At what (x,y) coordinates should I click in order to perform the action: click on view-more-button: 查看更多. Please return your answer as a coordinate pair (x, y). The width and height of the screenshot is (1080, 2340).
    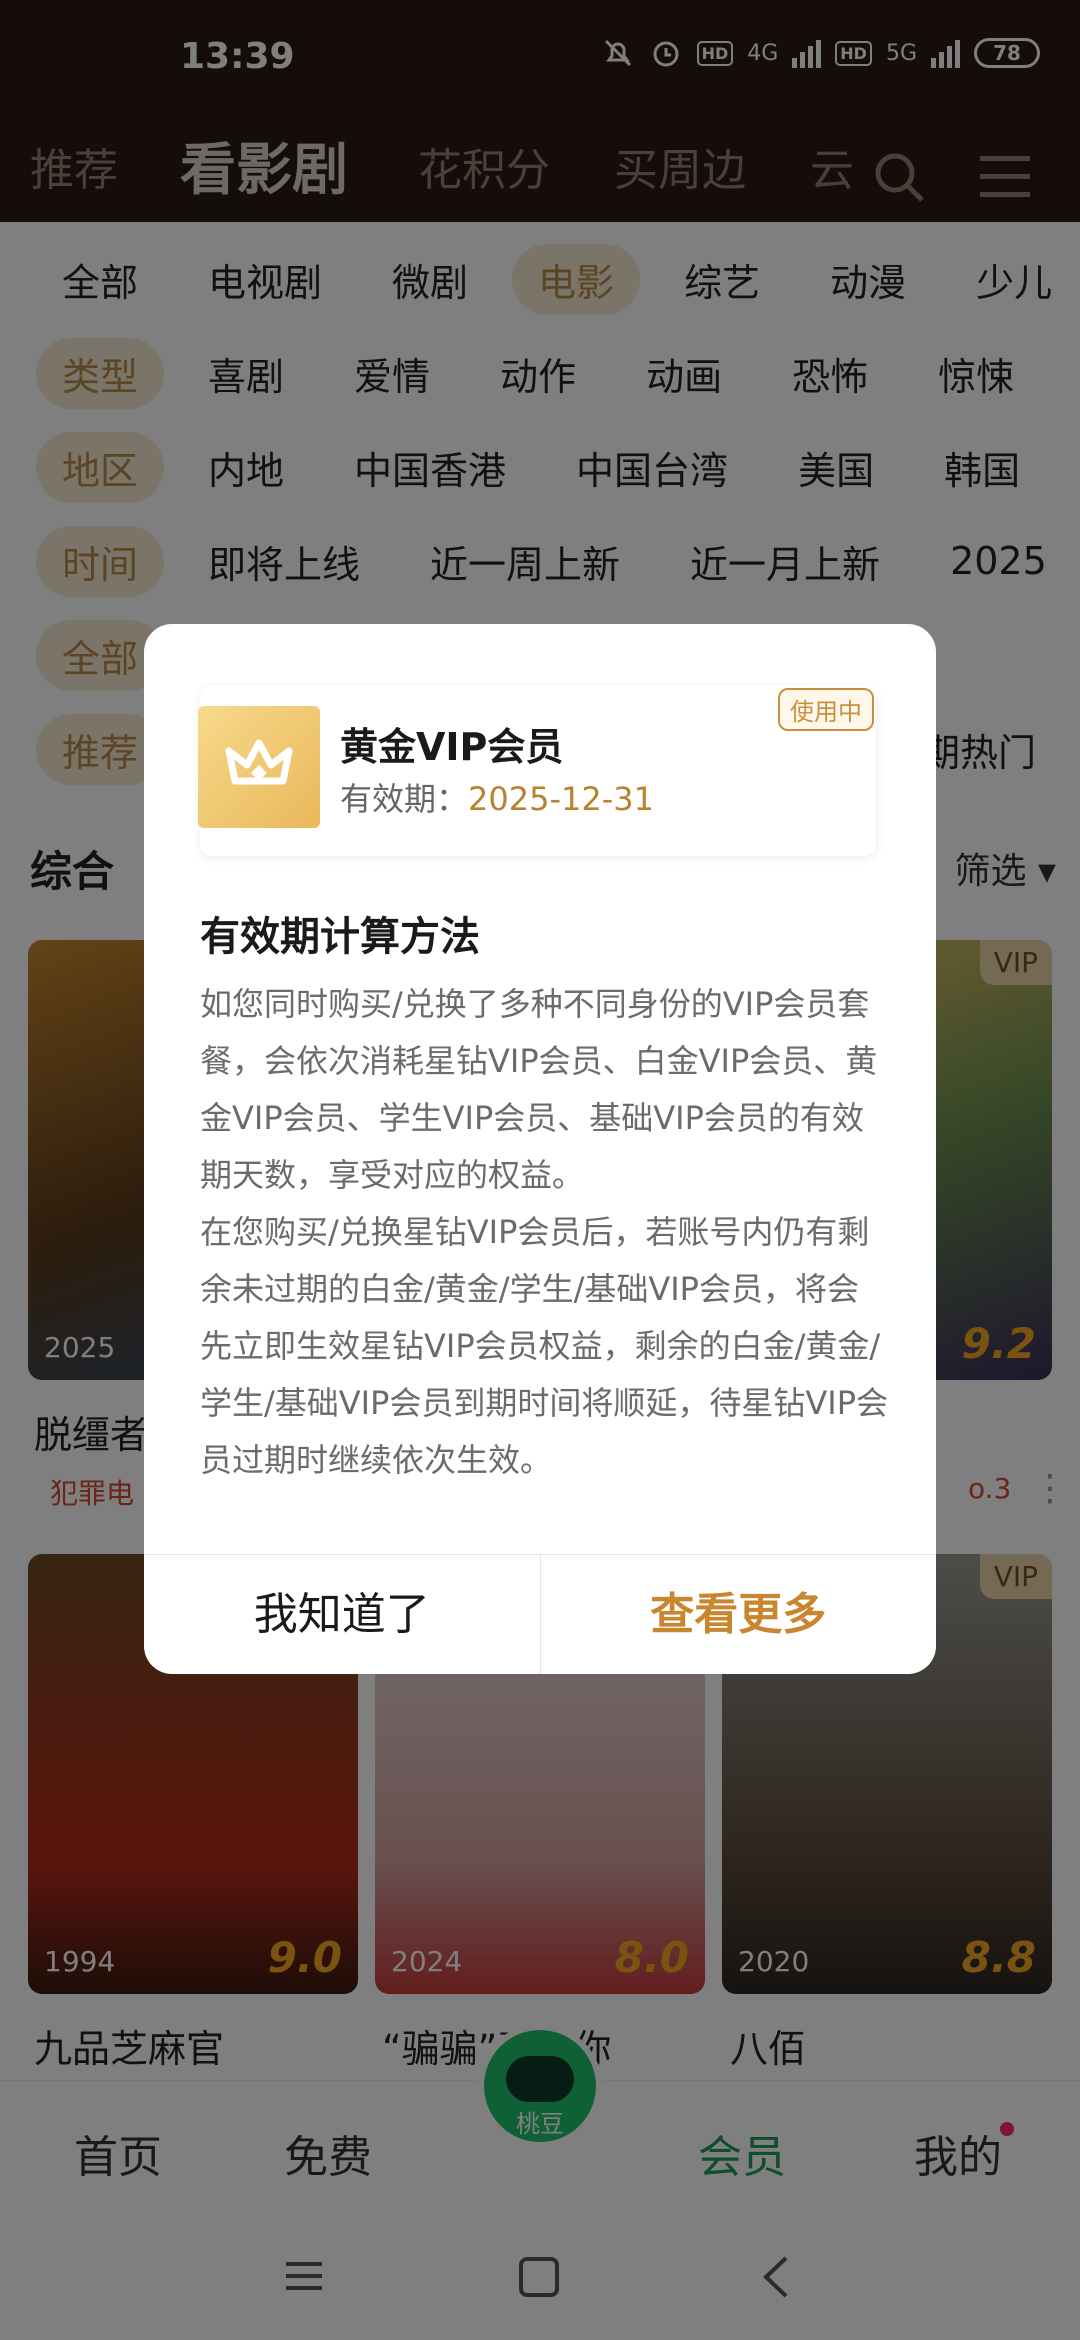
    Looking at the image, I should click on (739, 1614).